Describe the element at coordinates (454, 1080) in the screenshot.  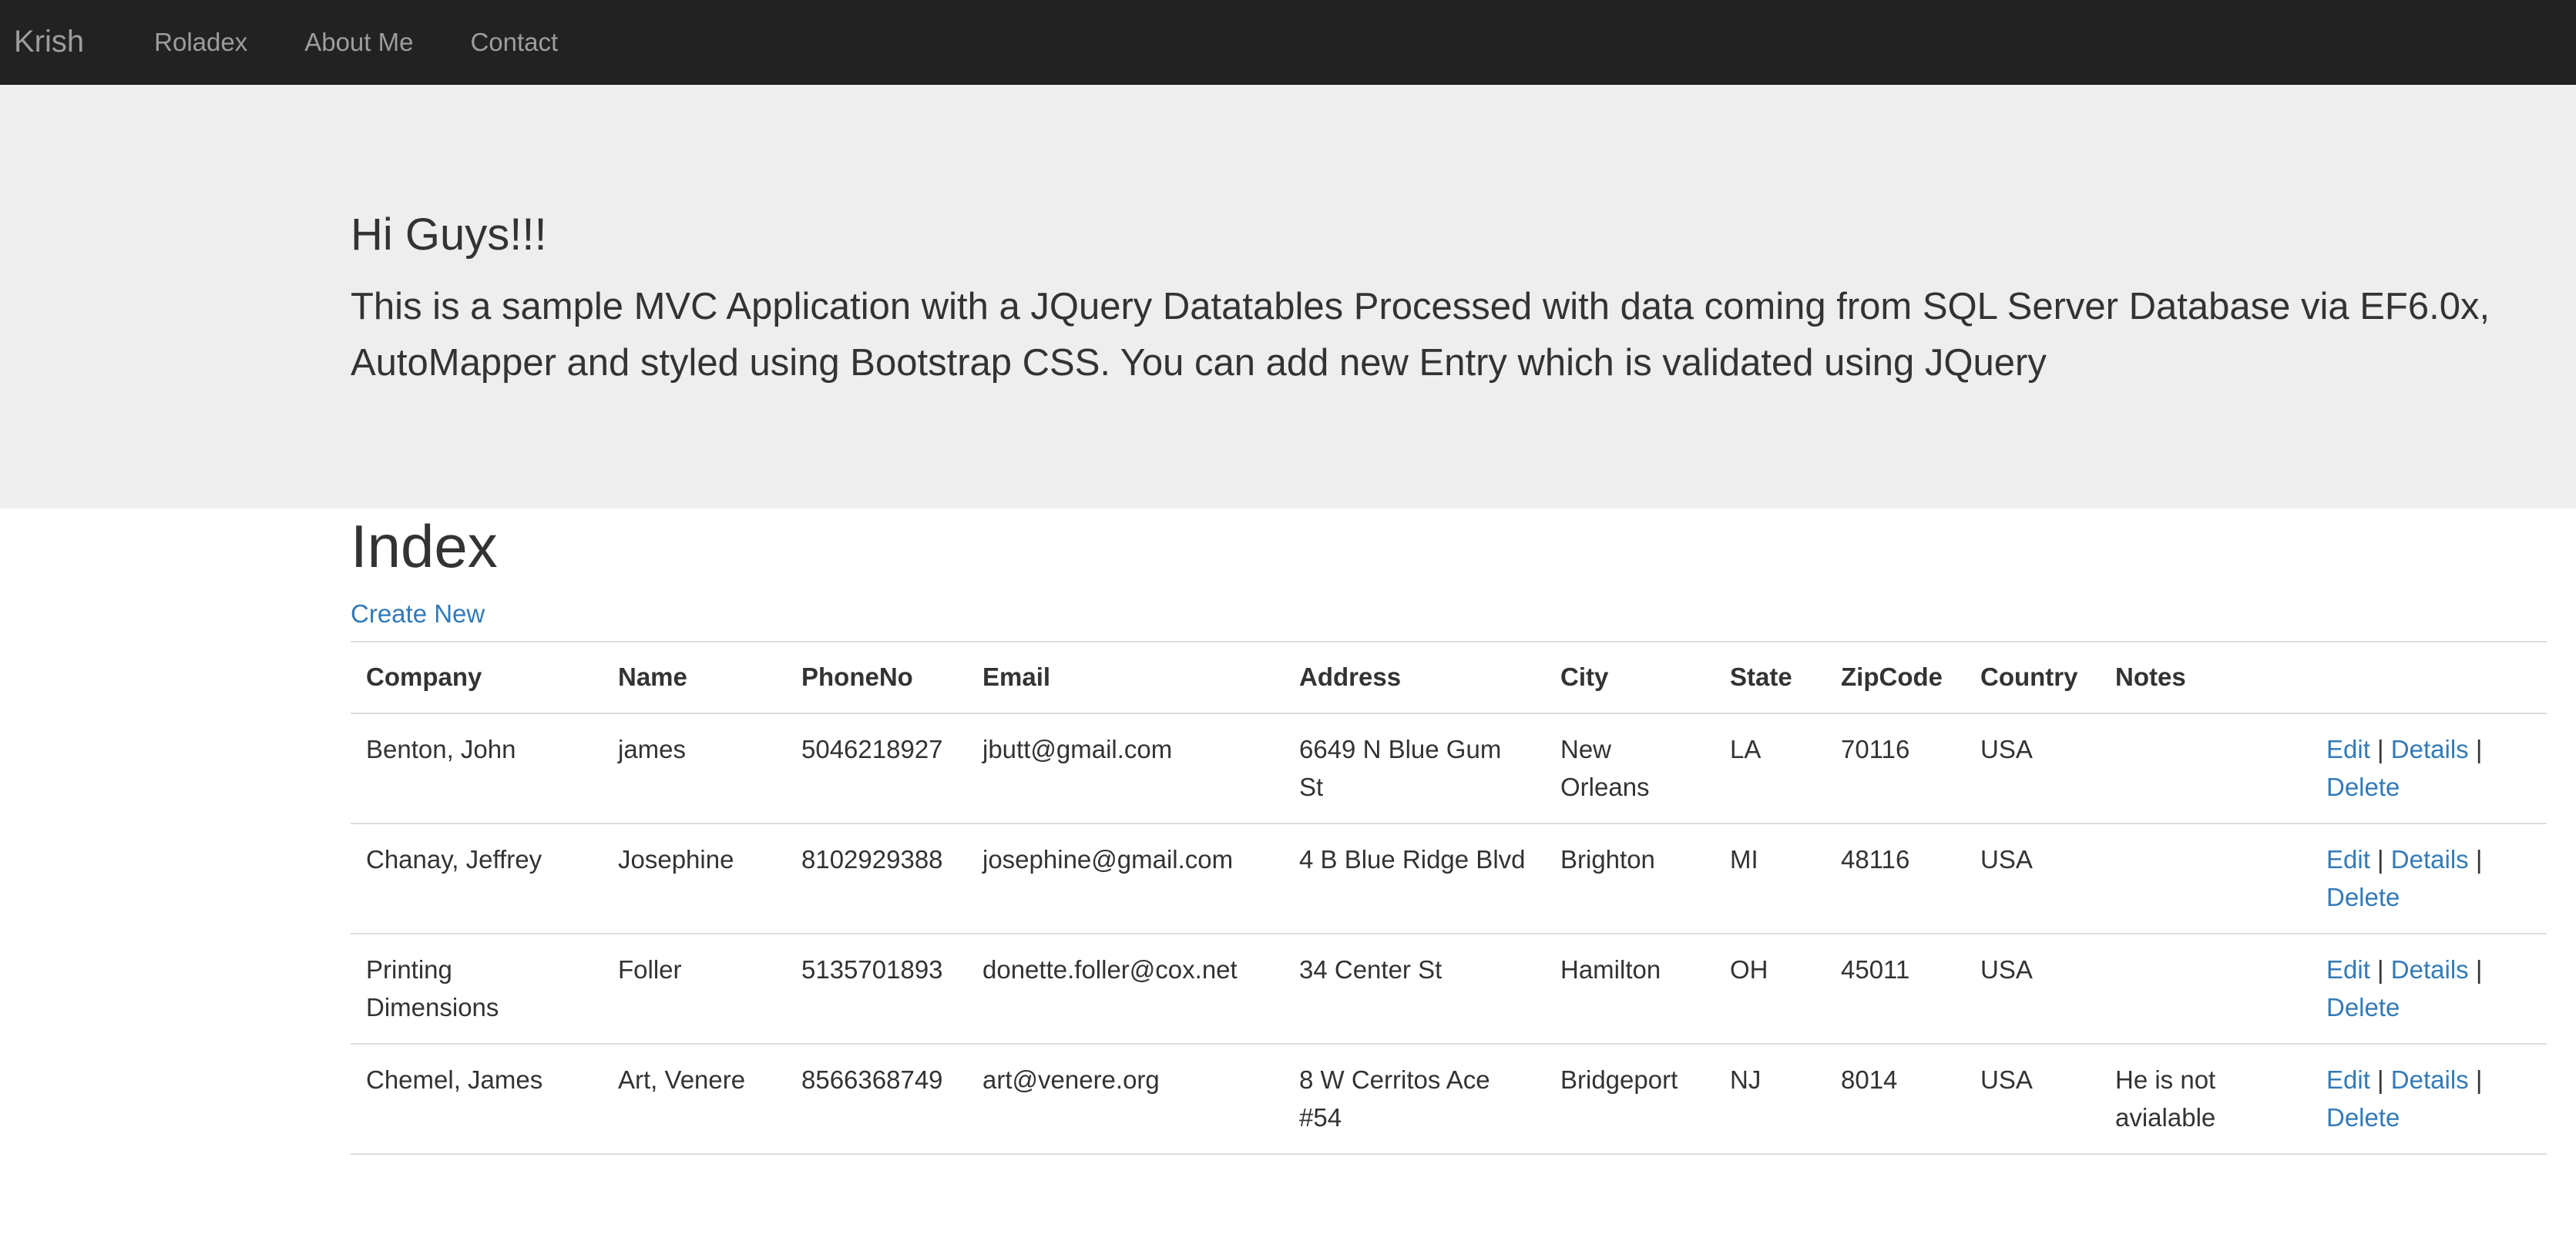
I see `cell-company: Chemel, James` at that location.